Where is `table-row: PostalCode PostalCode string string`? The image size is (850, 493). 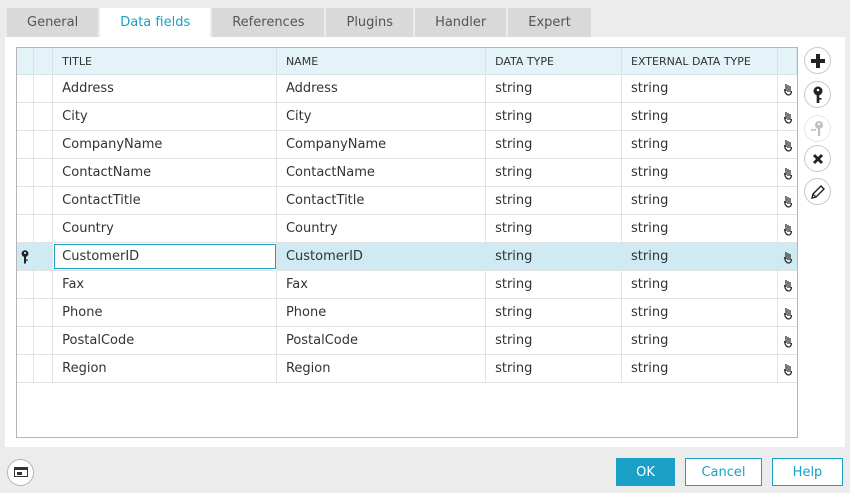
table-row: PostalCode PostalCode string string is located at coordinates (407, 341).